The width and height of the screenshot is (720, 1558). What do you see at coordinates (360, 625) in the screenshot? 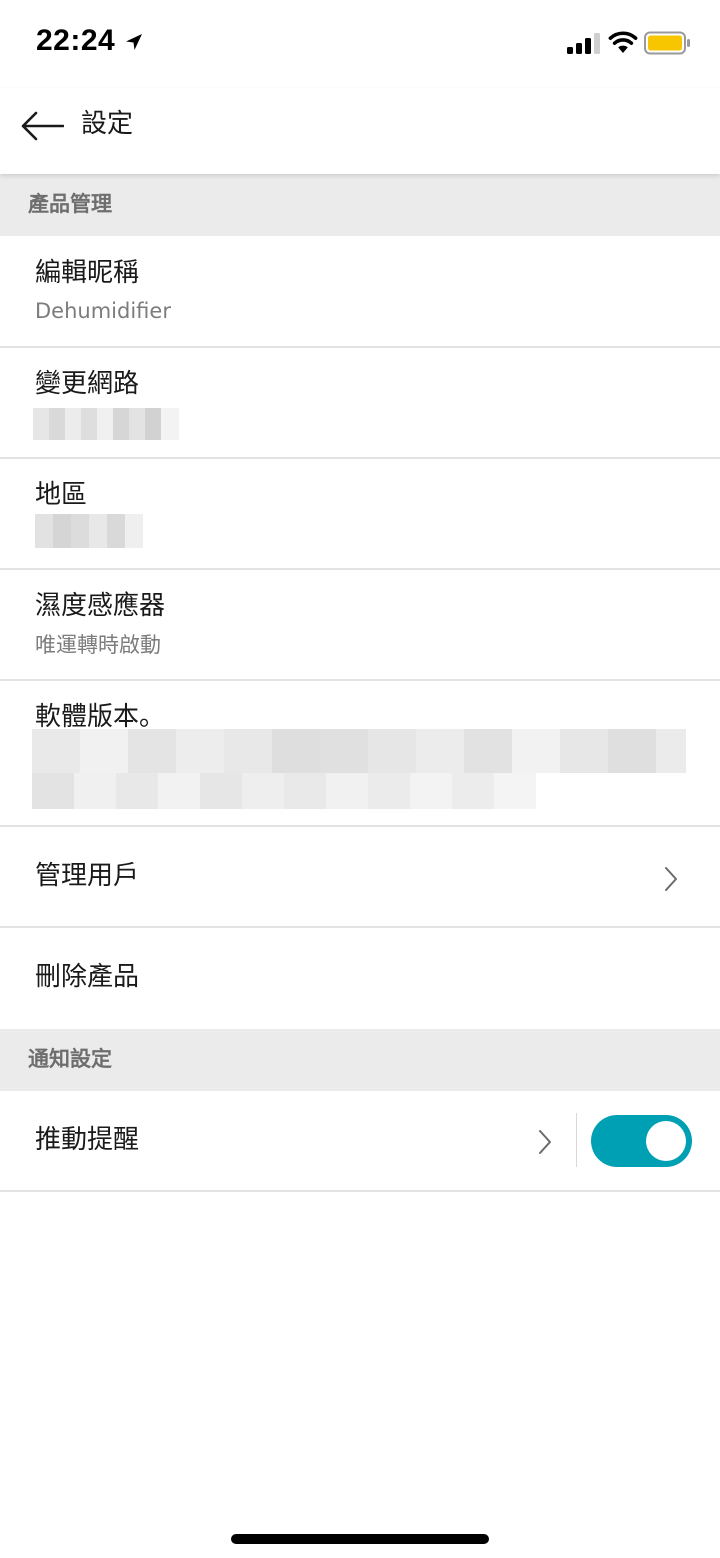
I see `row-humidity-sensor: 濕度感應器 唯運轉時啟動` at bounding box center [360, 625].